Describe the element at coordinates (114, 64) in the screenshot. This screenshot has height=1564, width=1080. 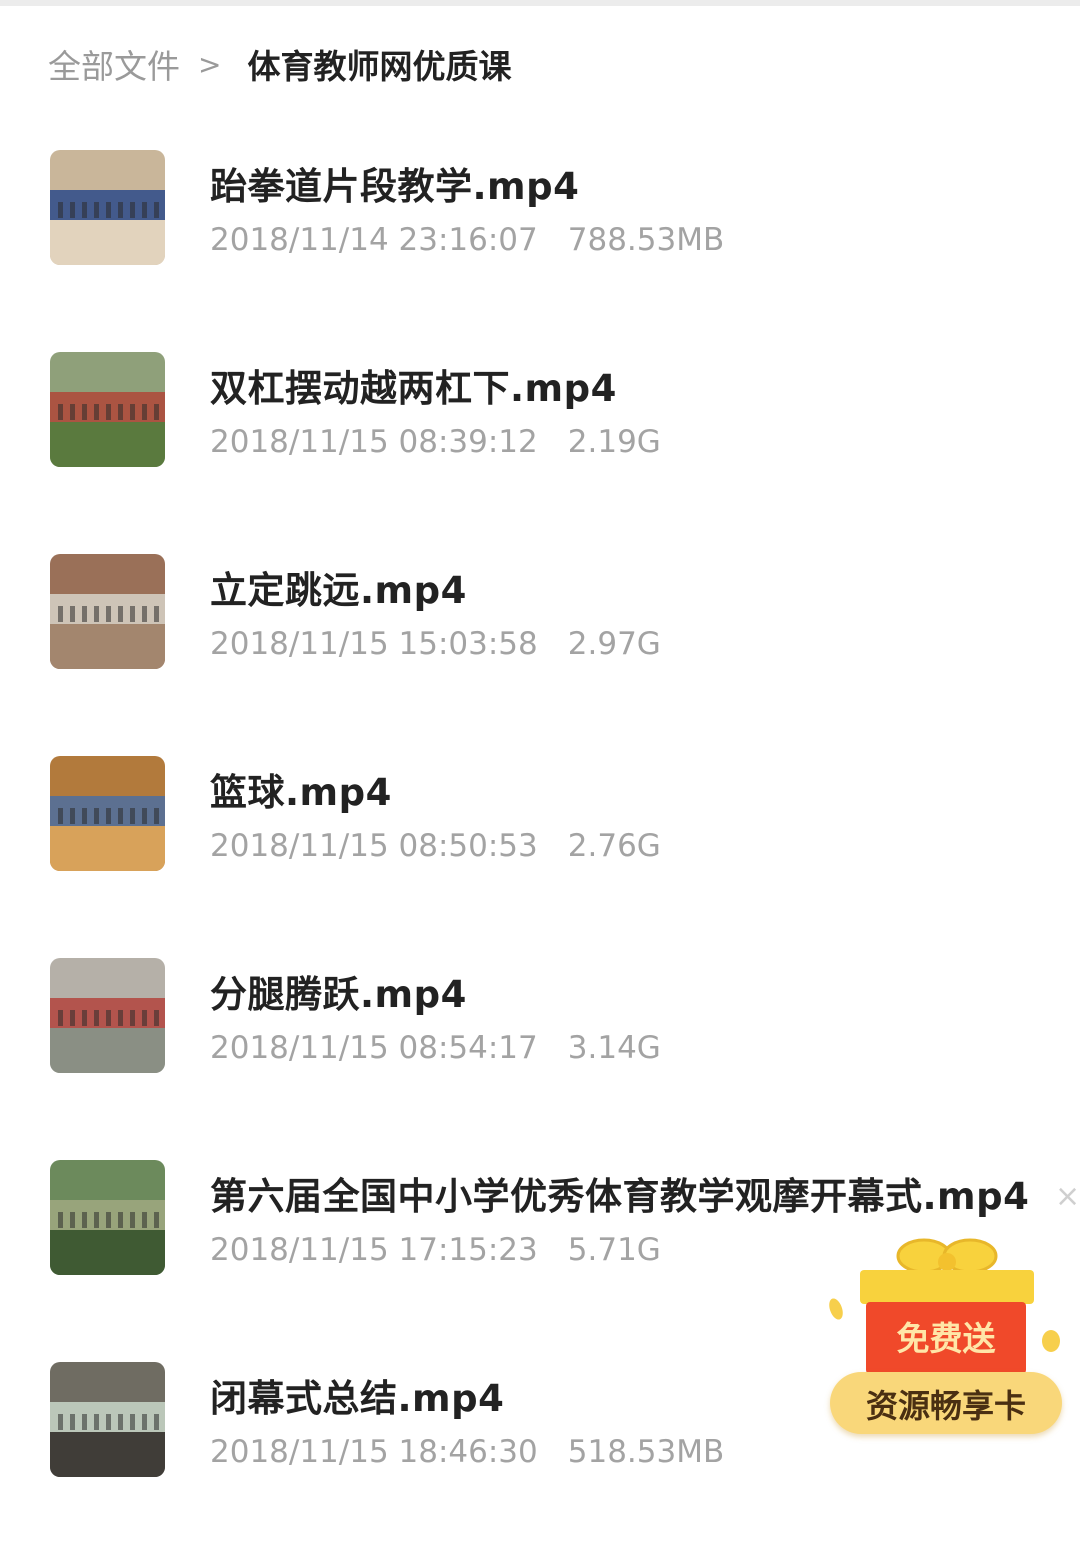
I see `breadcrumb-root-link: 全部文件` at that location.